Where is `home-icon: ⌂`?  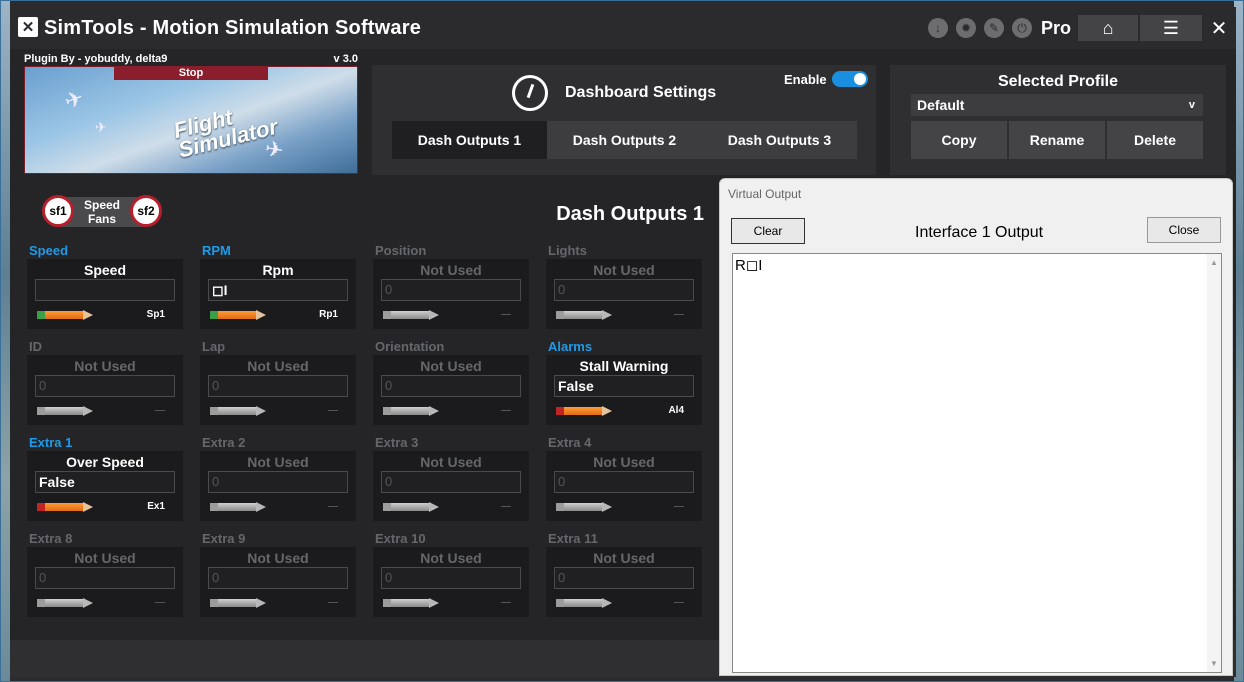
home-icon: ⌂ is located at coordinates (1108, 27).